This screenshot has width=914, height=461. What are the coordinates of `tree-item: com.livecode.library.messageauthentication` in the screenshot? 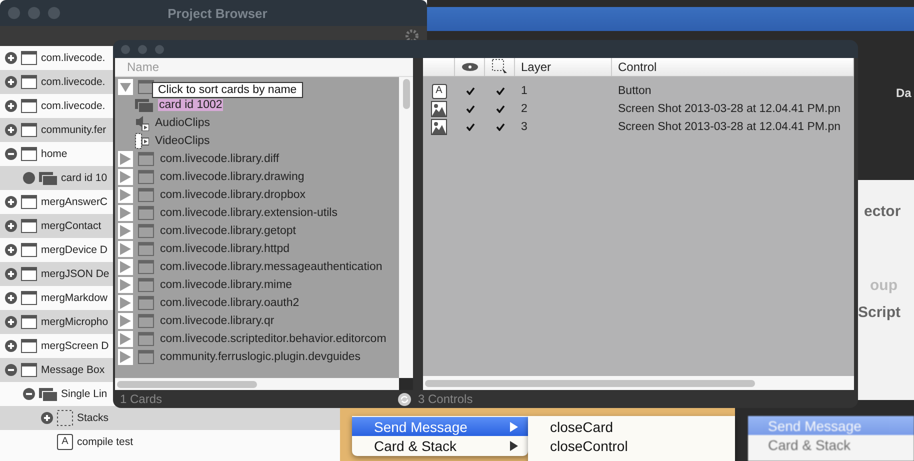 It's located at (271, 267).